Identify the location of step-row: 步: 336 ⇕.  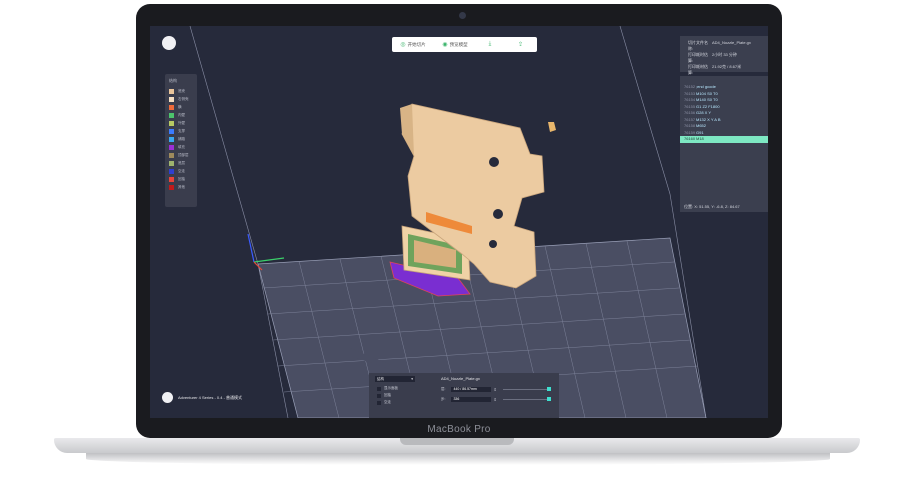
(496, 399).